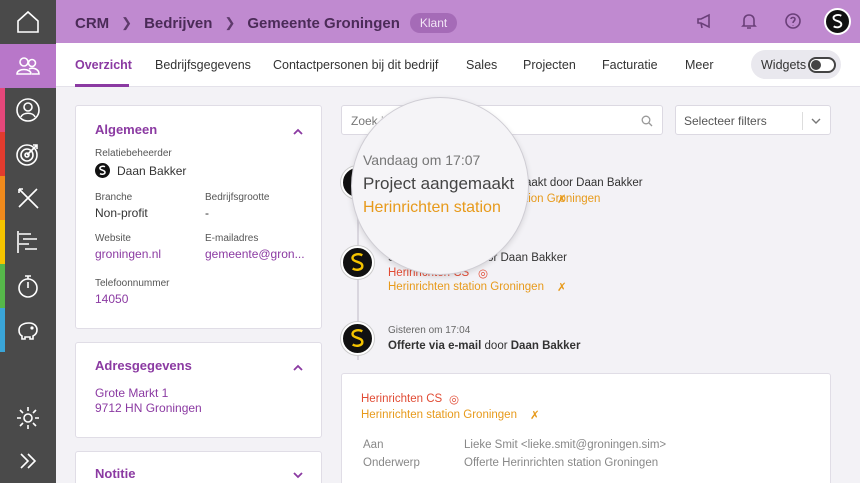 The height and width of the screenshot is (483, 860). Describe the element at coordinates (121, 213) in the screenshot. I see `branch-value: Non-profit` at that location.